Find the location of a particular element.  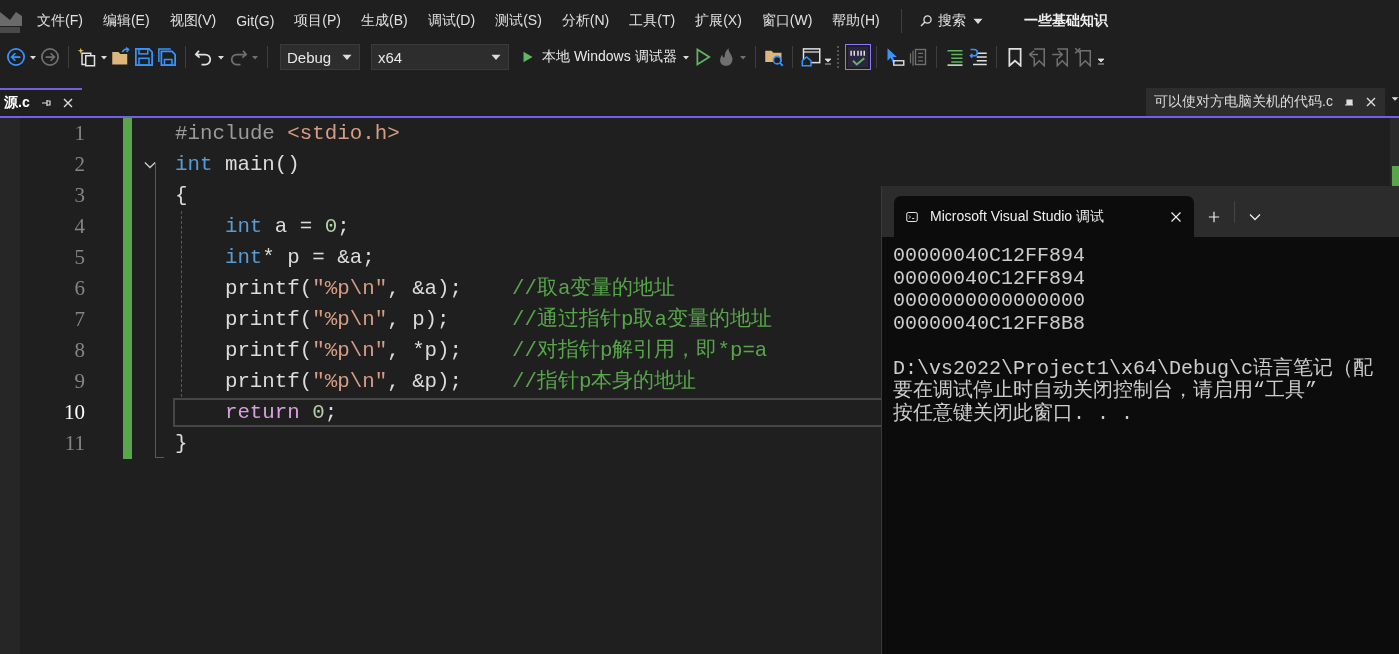

solution-name: 一些基础知识 is located at coordinates (1065, 21).